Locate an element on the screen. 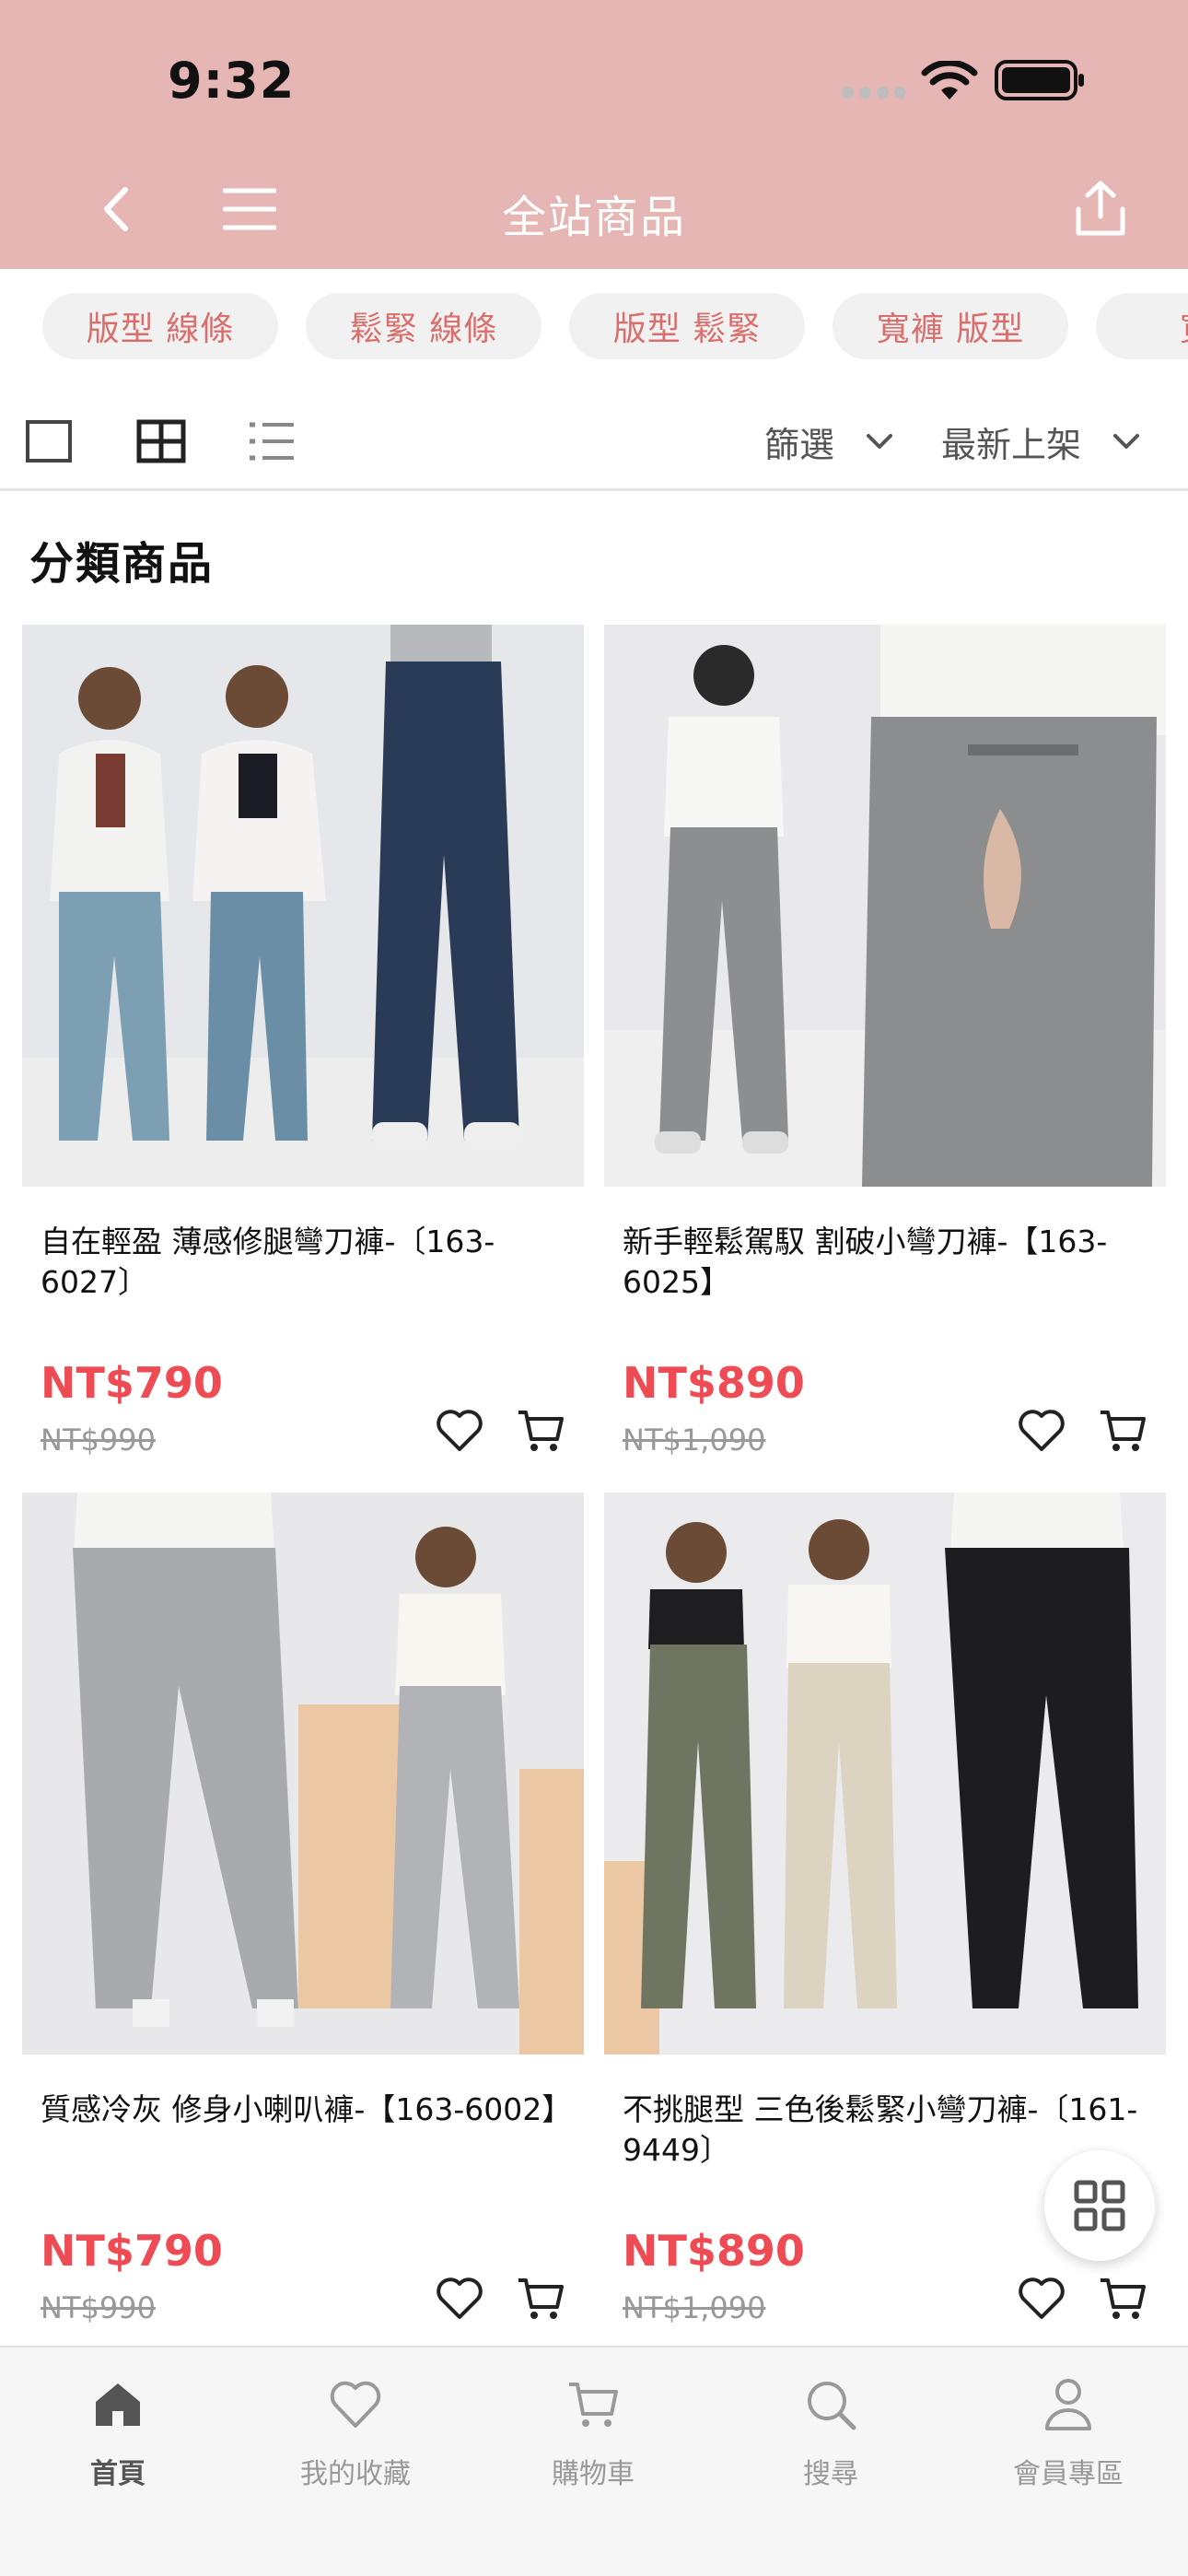 This screenshot has width=1188, height=2576. list-view-button is located at coordinates (271, 441).